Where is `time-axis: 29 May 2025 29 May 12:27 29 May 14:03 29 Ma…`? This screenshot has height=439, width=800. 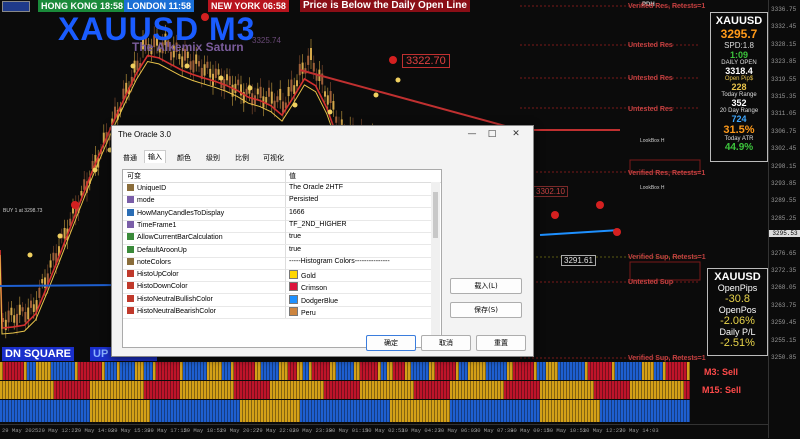
time-axis: 29 May 2025 29 May 12:27 29 May 14:03 29 Ma… is located at coordinates (384, 431).